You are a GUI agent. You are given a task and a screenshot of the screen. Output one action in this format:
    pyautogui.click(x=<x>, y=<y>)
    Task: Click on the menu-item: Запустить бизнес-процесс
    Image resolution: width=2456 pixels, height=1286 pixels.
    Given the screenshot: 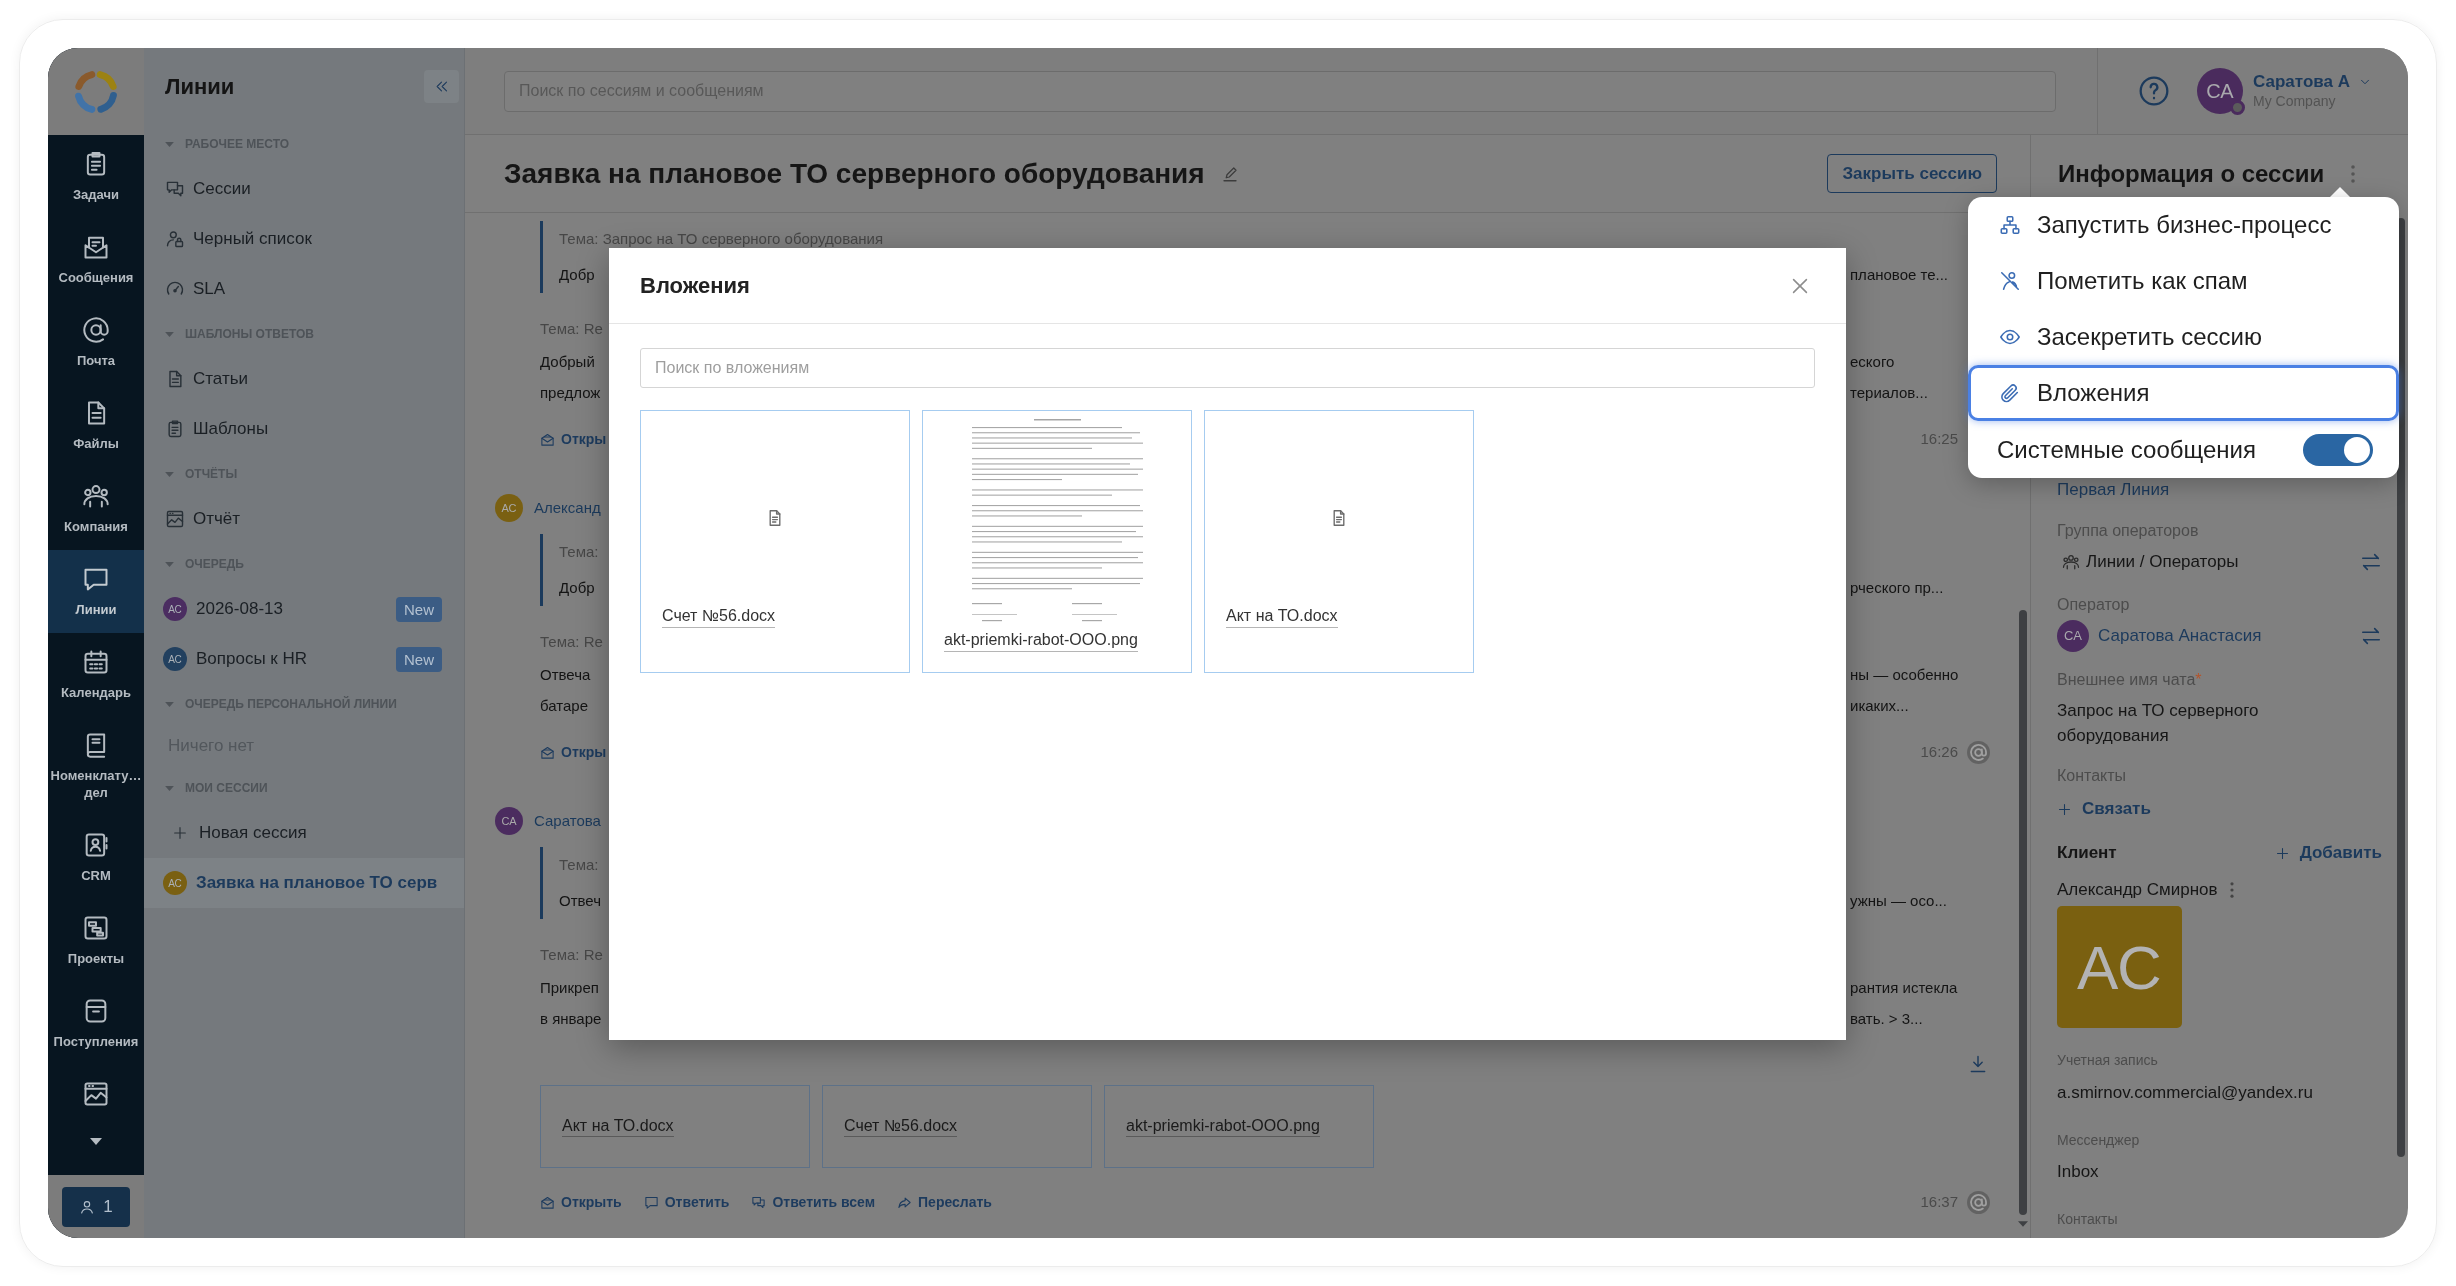 What is the action you would take?
    pyautogui.click(x=2183, y=225)
    